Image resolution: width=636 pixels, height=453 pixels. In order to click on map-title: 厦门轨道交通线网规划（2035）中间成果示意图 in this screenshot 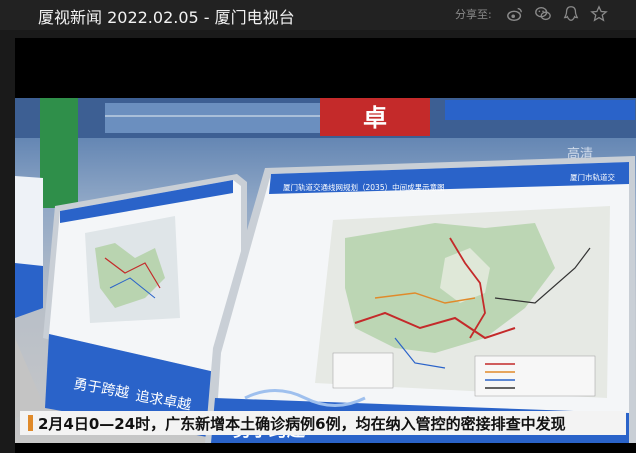, I will do `click(364, 187)`.